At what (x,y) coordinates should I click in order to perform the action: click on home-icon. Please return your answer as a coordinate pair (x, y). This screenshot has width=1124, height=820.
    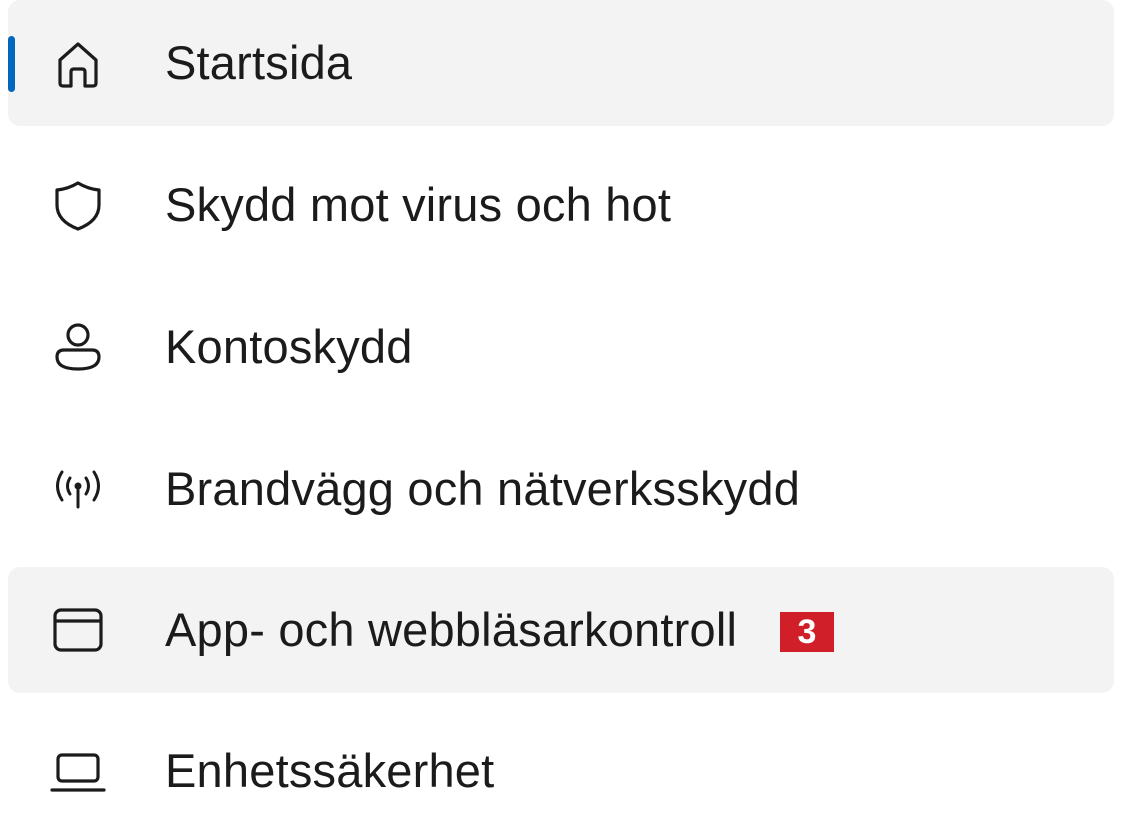
    Looking at the image, I should click on (78, 63).